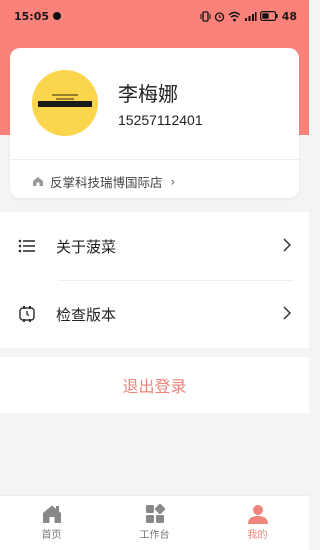 The width and height of the screenshot is (320, 550). I want to click on alarm-icon, so click(219, 16).